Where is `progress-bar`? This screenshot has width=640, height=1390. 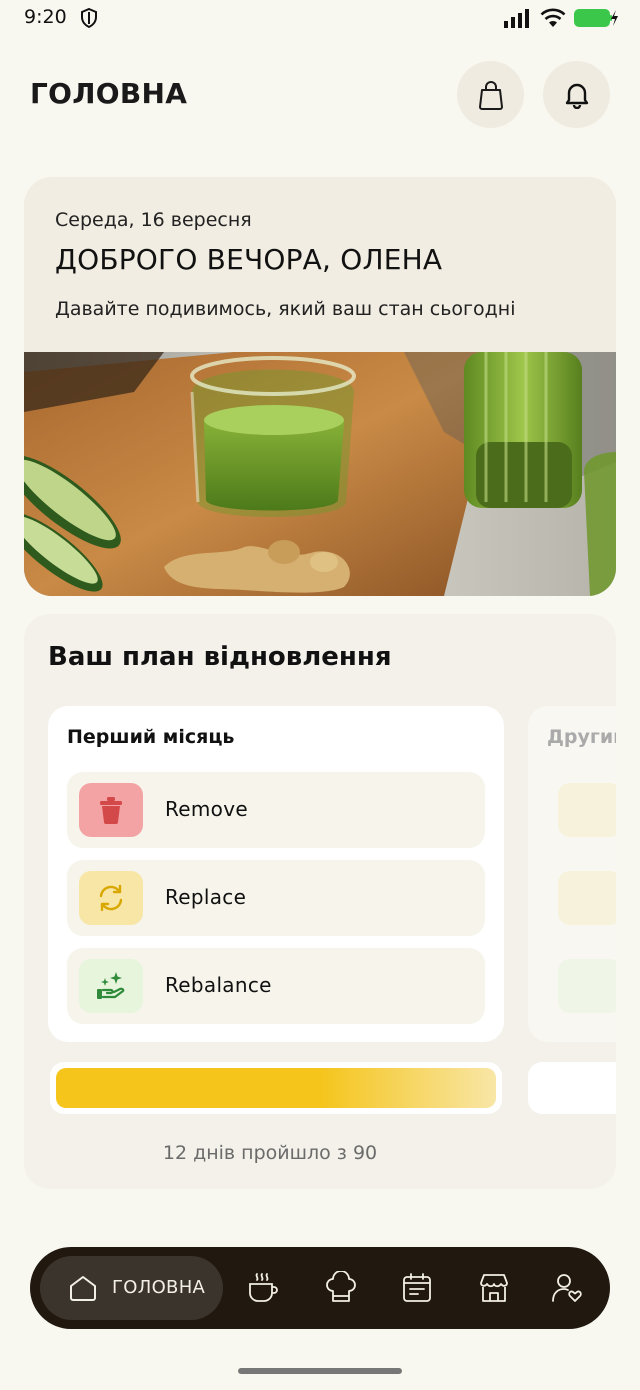 progress-bar is located at coordinates (276, 1088).